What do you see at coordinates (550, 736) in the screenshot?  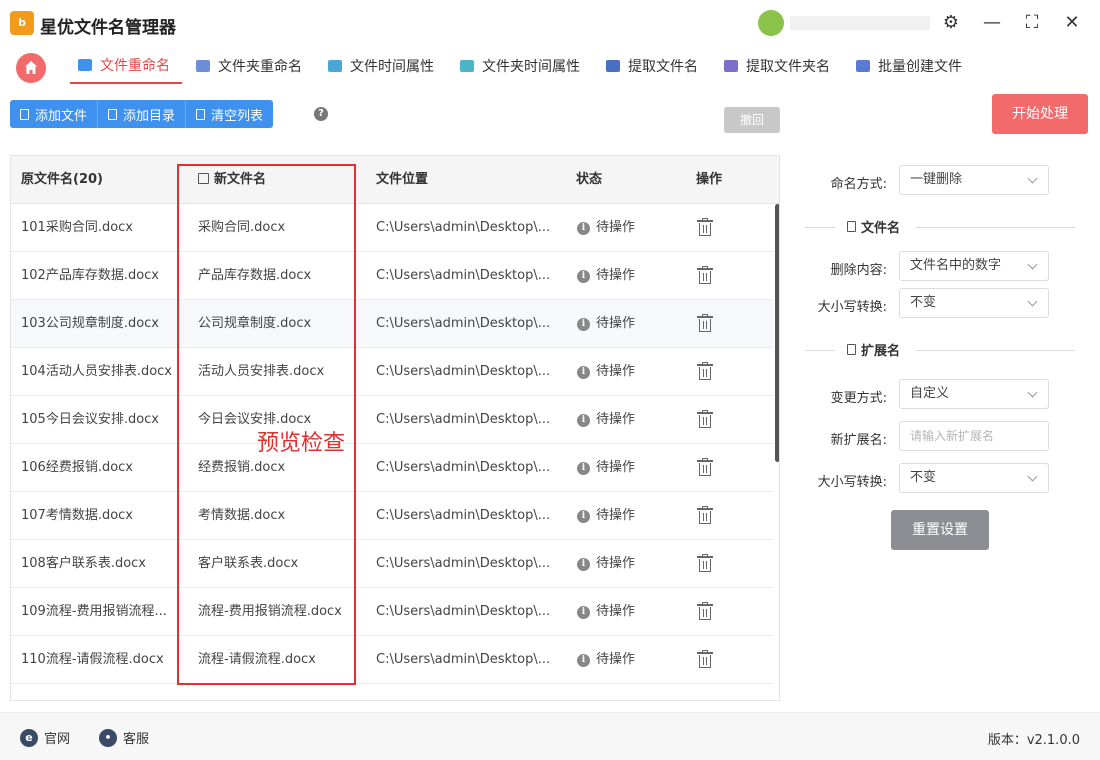 I see `footer: e 官网 • 客服 版本：v2.1.0.0` at bounding box center [550, 736].